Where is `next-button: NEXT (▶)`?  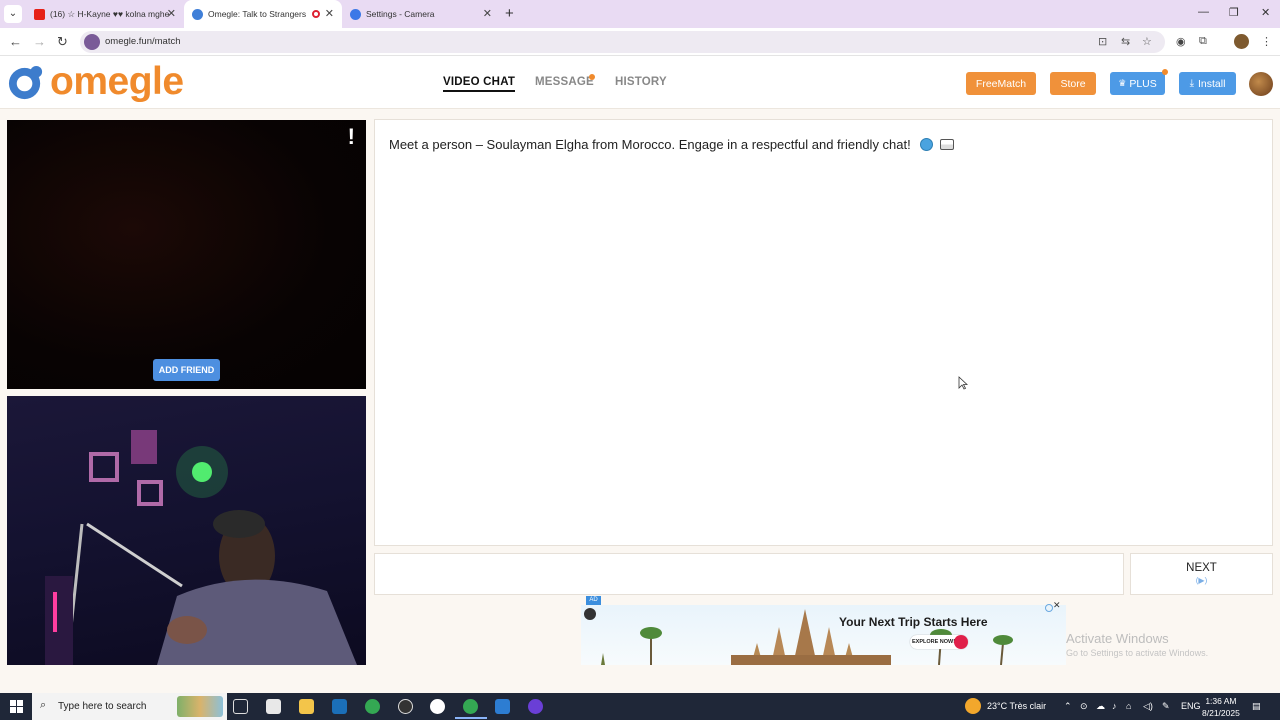
next-button: NEXT (▶) is located at coordinates (1201, 574).